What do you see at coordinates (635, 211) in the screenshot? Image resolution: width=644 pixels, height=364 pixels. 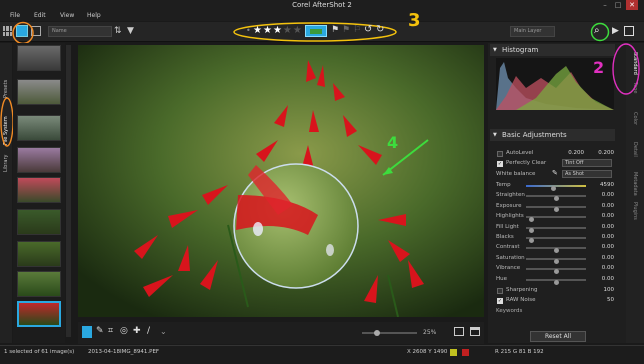 I see `right-tab: Plugins` at bounding box center [635, 211].